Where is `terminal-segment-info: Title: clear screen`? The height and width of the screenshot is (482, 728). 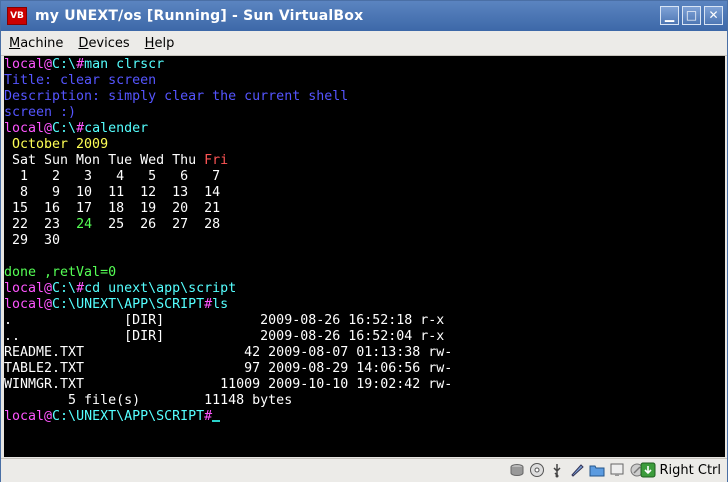 terminal-segment-info: Title: clear screen is located at coordinates (80, 80).